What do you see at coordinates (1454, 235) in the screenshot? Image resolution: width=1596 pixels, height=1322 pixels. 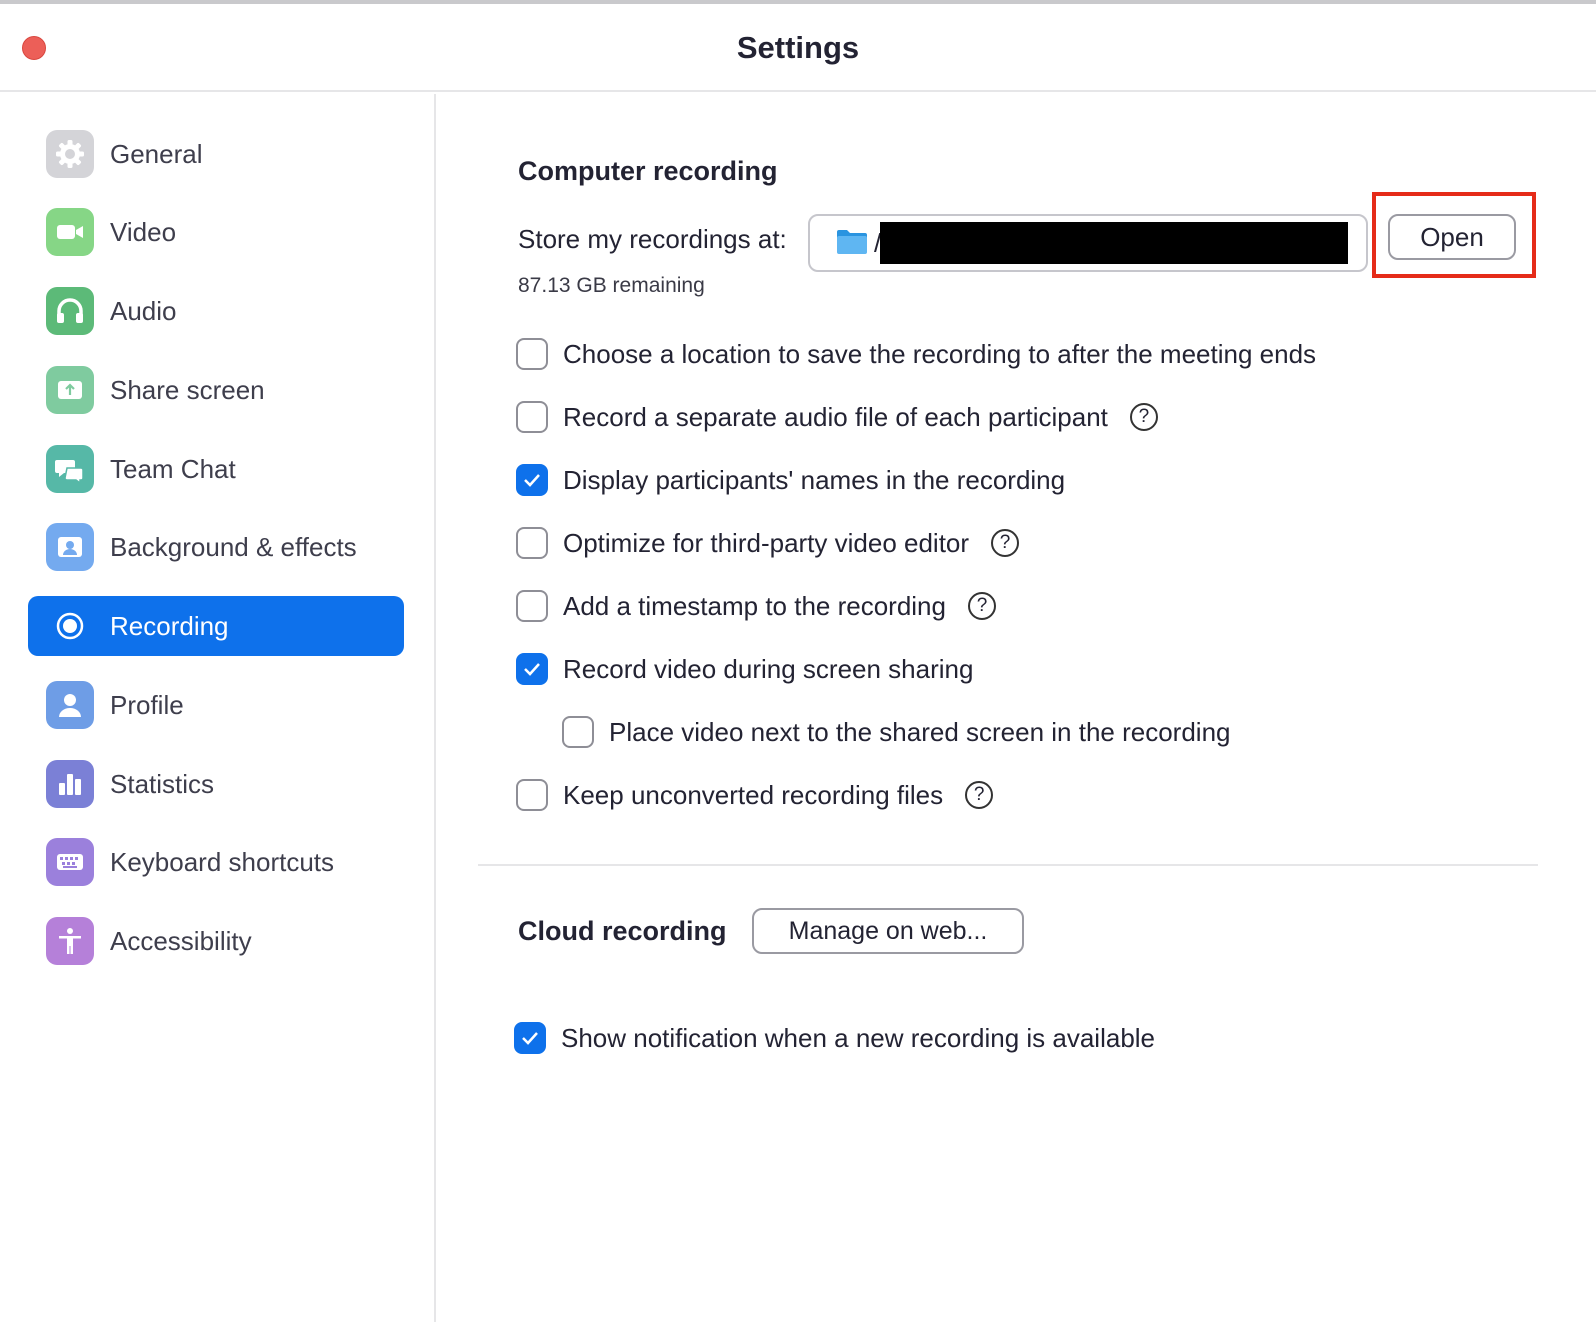 I see `red-highlight-annotation` at bounding box center [1454, 235].